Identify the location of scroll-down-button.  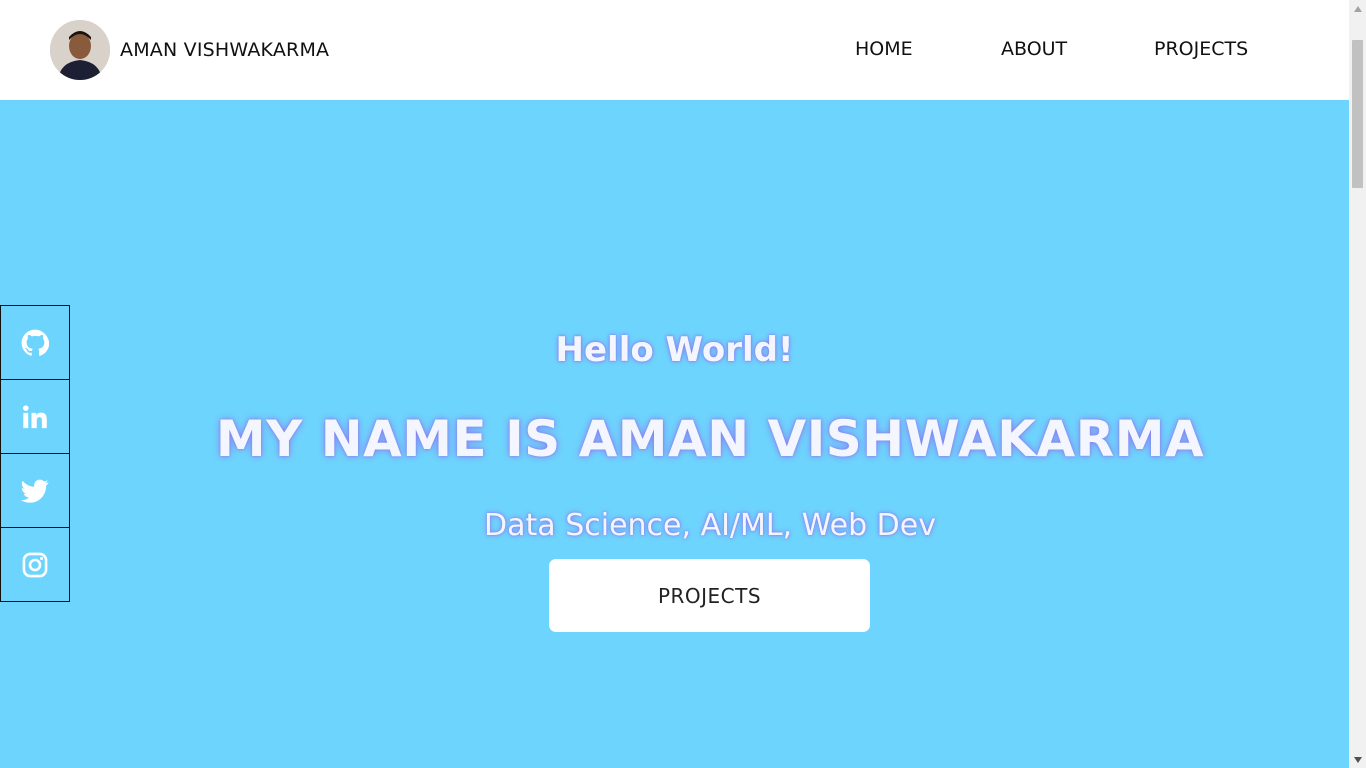
(1357, 759).